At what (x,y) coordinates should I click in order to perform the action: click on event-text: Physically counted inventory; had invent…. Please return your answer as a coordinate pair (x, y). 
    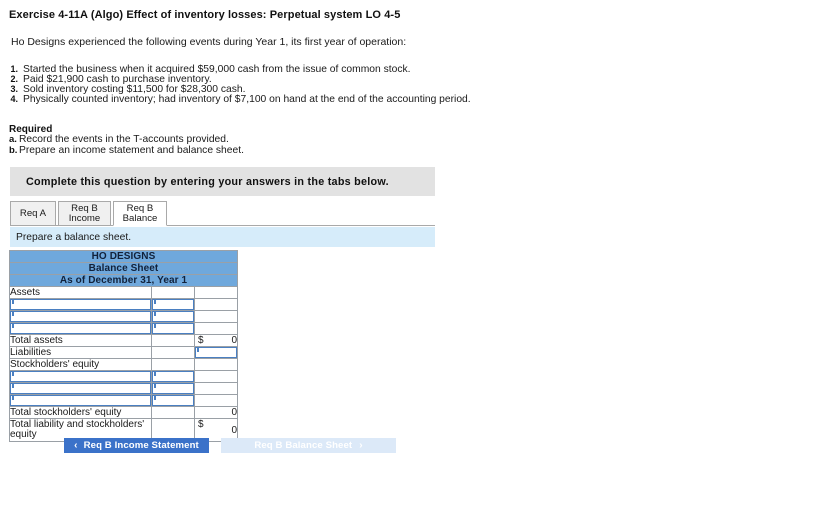
    Looking at the image, I should click on (247, 99).